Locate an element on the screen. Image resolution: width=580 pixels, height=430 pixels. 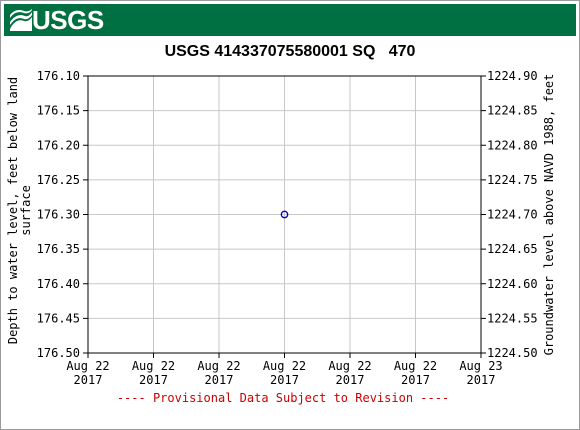
y-left-tick-label: 176.25 is located at coordinates (58, 180).